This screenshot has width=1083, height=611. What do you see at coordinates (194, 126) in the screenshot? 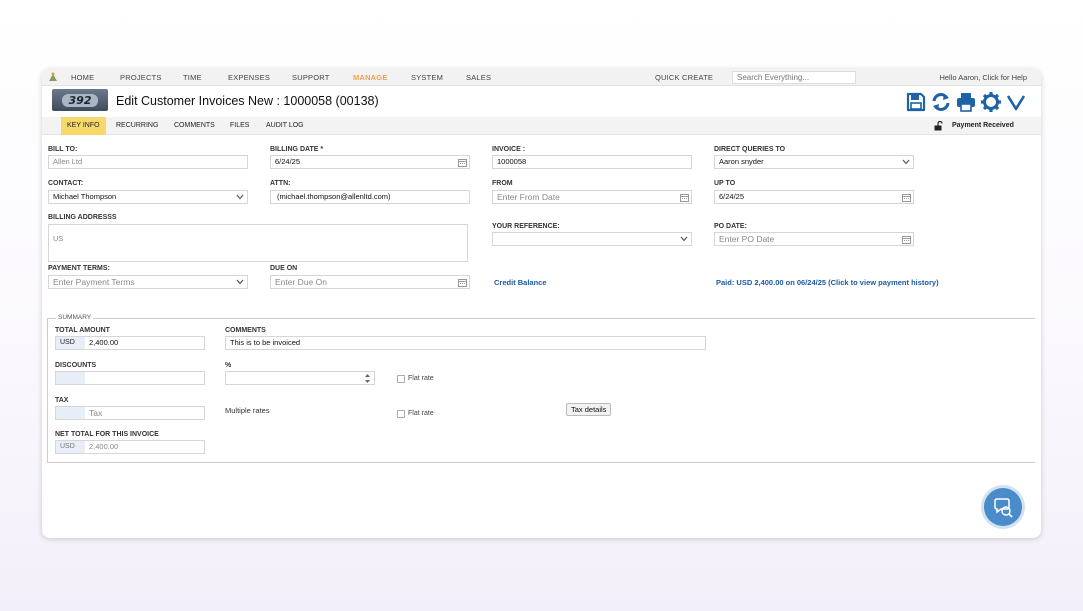
I see `tab-comments: COMMENTS` at bounding box center [194, 126].